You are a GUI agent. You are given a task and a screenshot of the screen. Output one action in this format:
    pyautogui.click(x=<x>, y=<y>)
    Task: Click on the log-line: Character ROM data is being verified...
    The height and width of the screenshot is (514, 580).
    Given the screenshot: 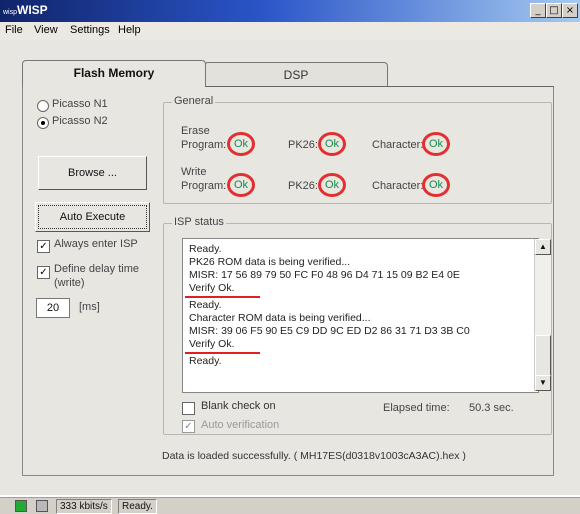 What is the action you would take?
    pyautogui.click(x=280, y=318)
    